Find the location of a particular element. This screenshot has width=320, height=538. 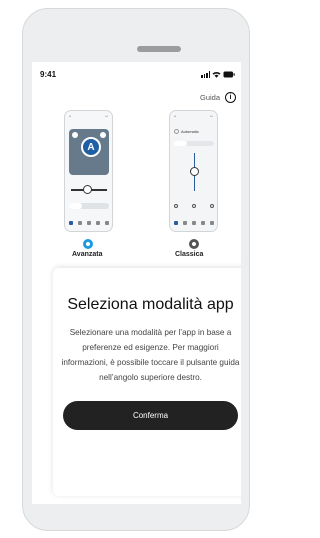

program-dot-icon is located at coordinates (176, 131).